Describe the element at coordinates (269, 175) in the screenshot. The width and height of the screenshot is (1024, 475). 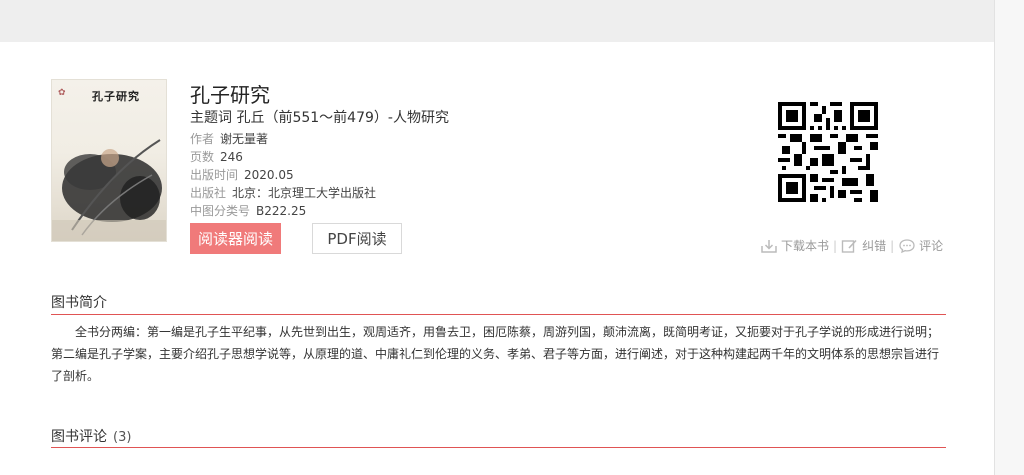
I see `meta-value: 2020.05` at that location.